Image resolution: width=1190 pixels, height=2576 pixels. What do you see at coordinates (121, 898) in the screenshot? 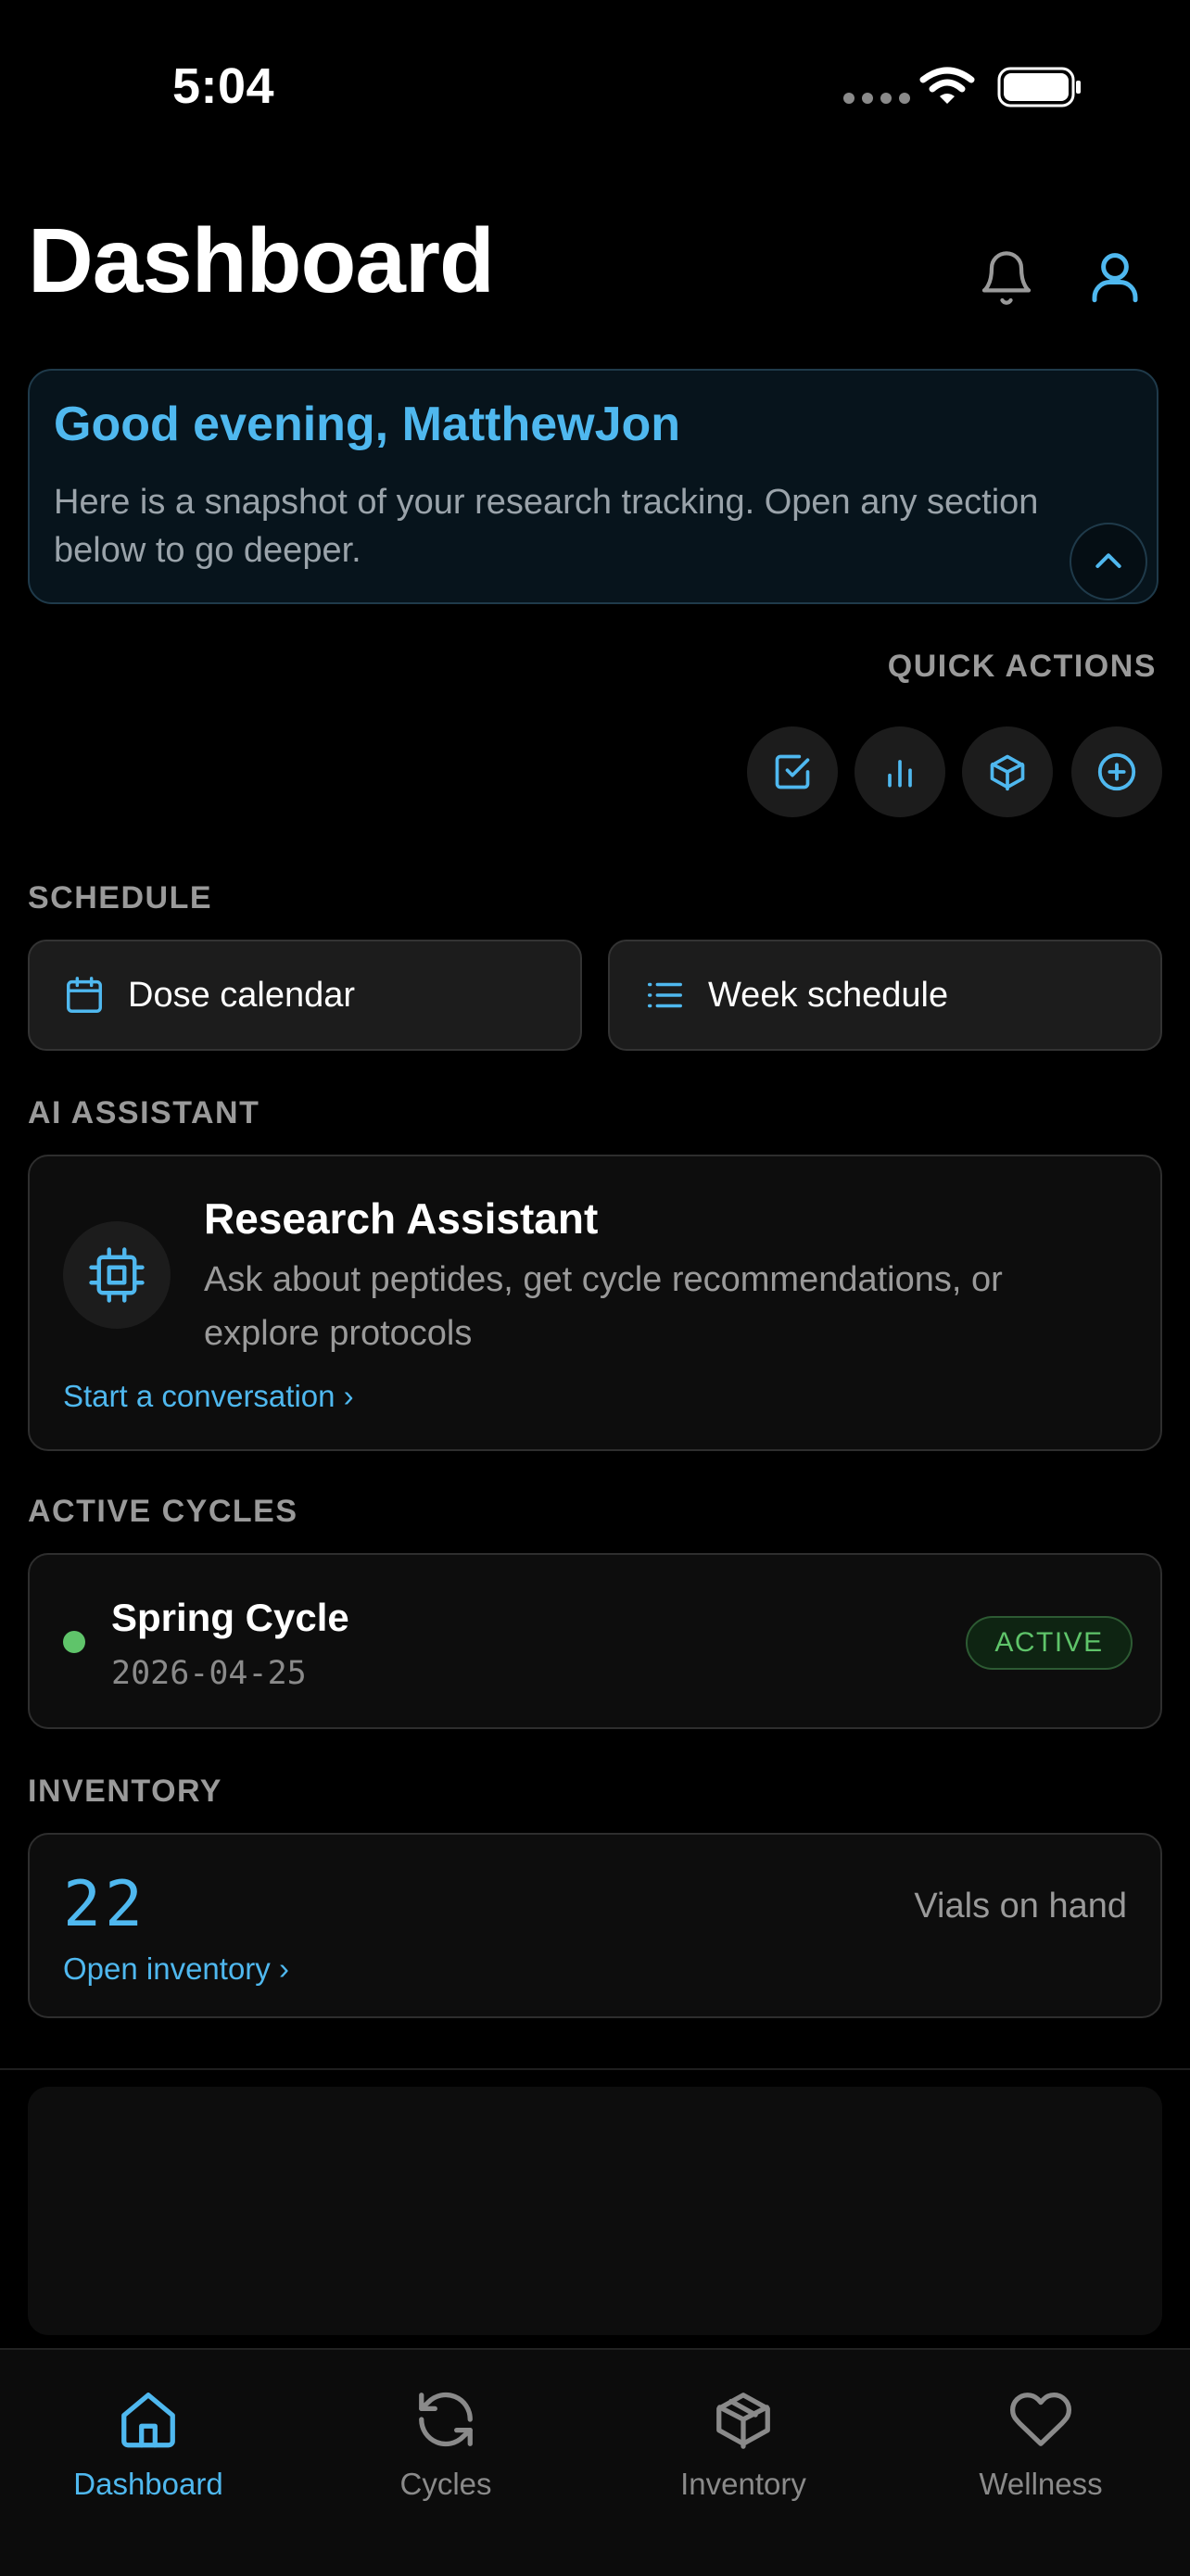
I see `schedule-label: SCHEDULE` at bounding box center [121, 898].